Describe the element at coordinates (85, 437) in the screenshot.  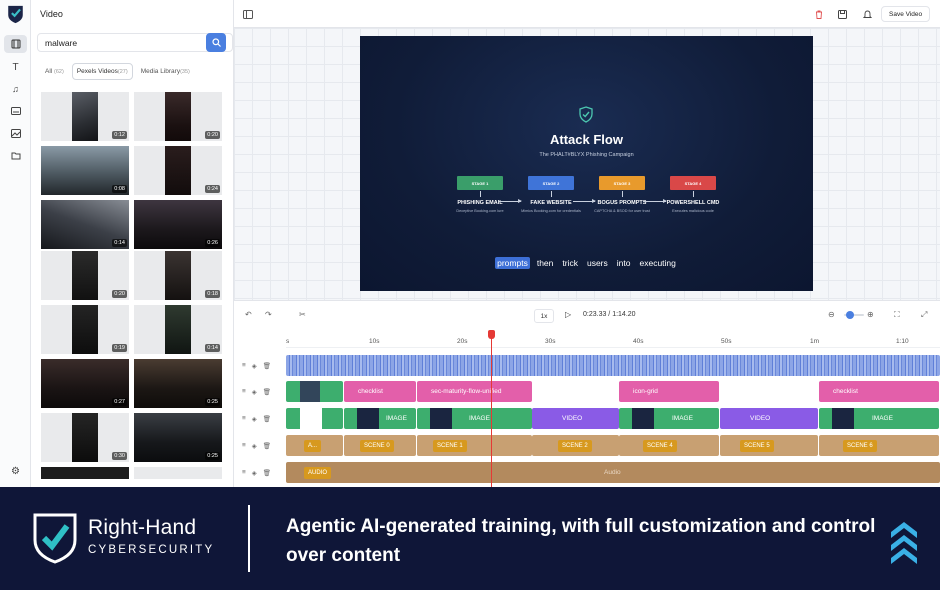
I see `video-thumbnail: 0:30` at that location.